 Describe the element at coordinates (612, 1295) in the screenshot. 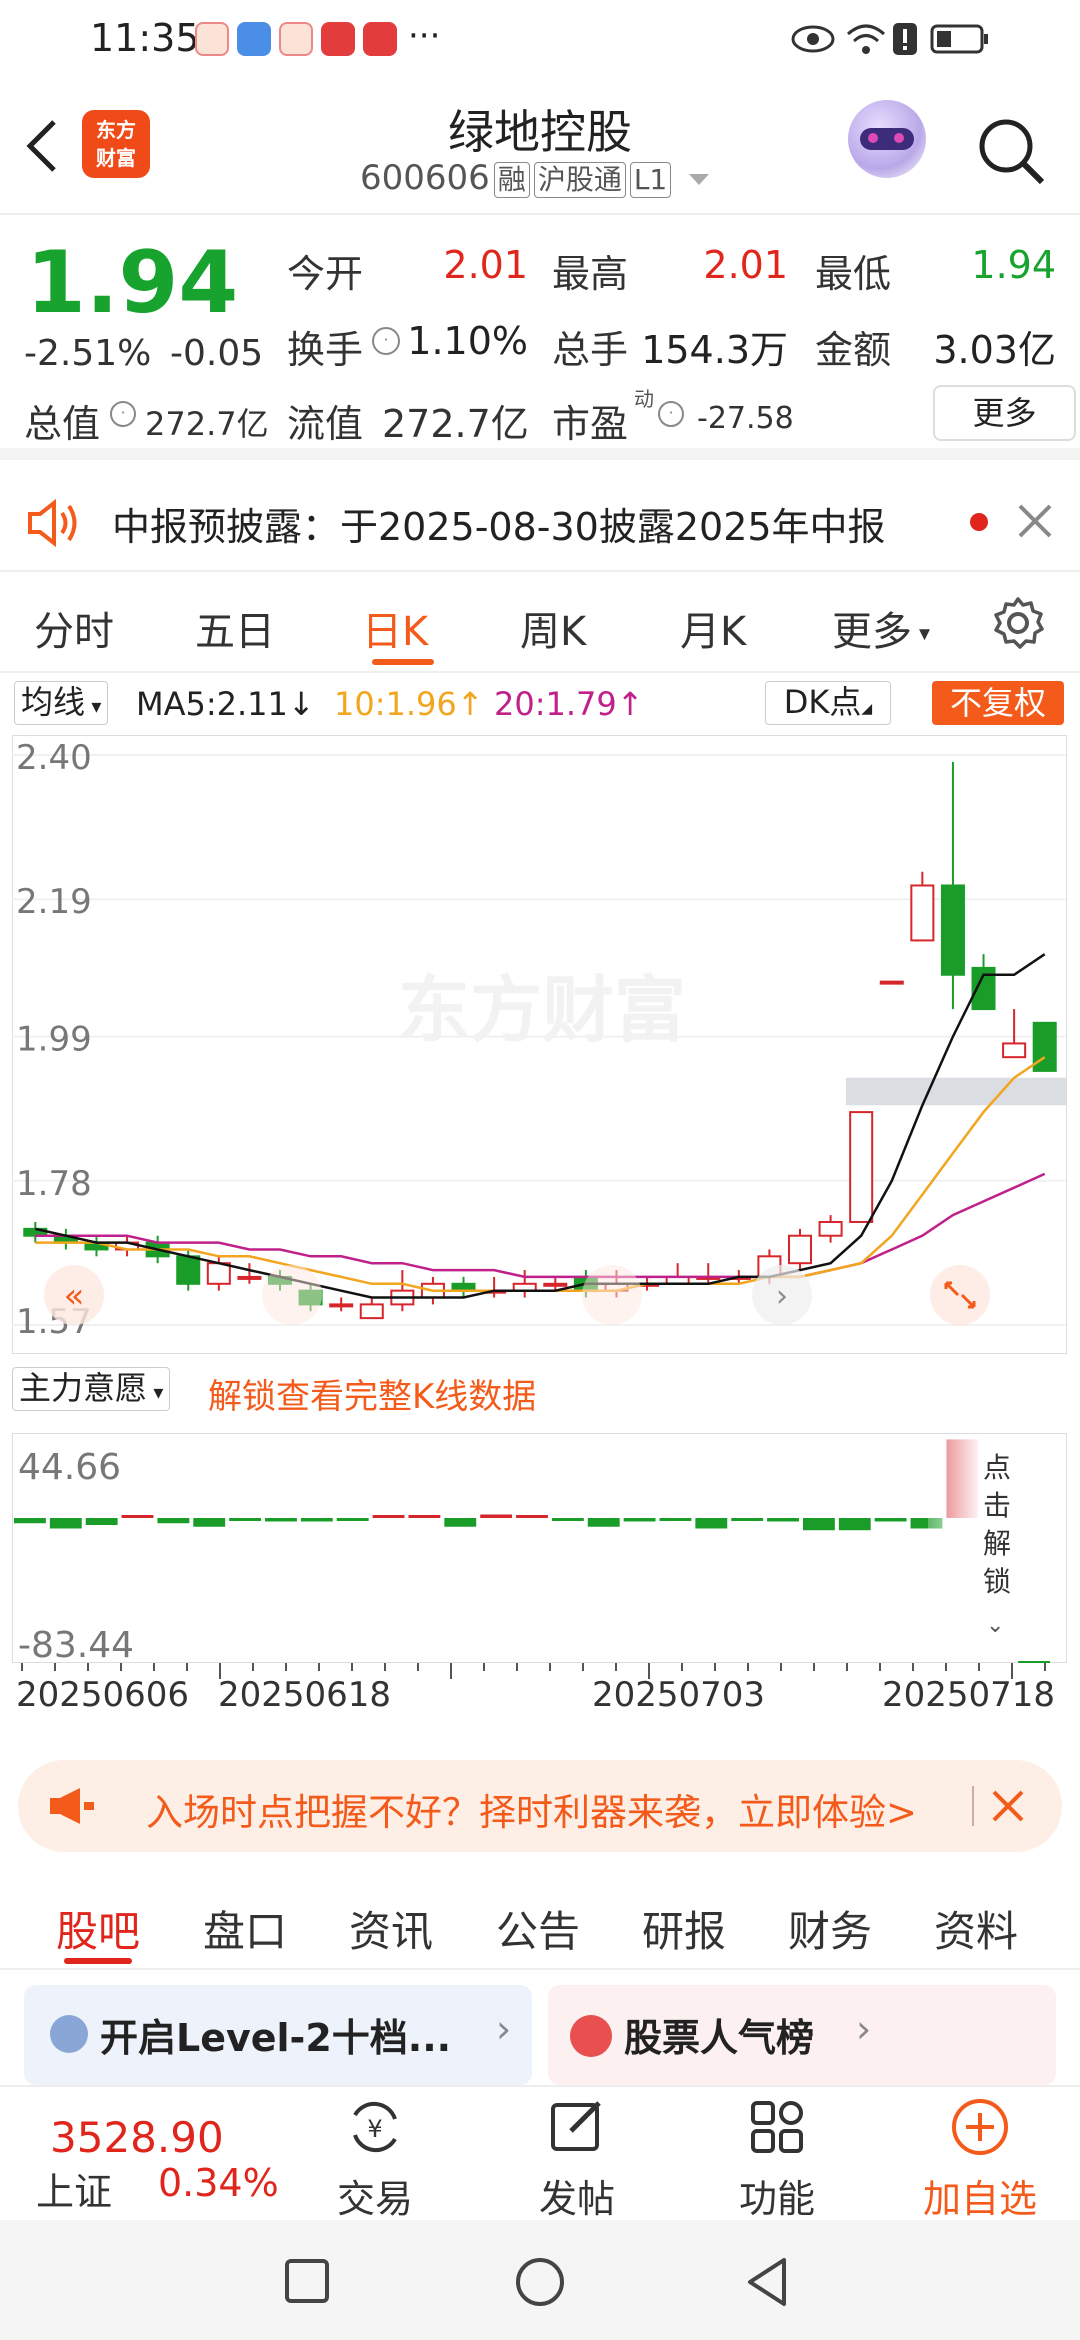

I see `zoom-in-button` at that location.